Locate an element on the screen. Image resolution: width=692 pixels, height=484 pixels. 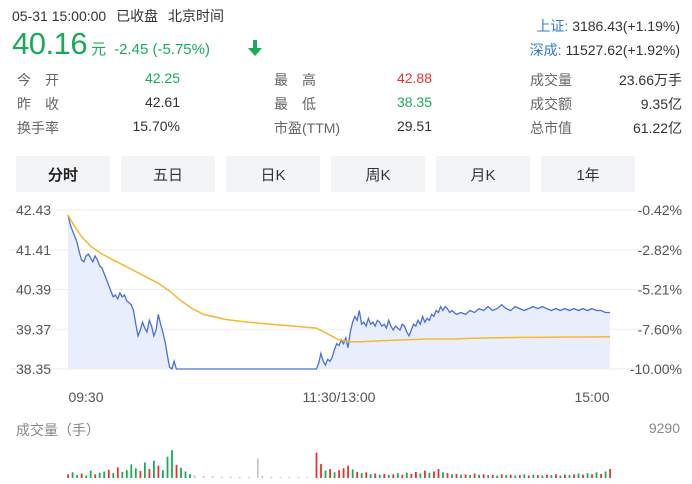
index-name: 上证: is located at coordinates (552, 26).